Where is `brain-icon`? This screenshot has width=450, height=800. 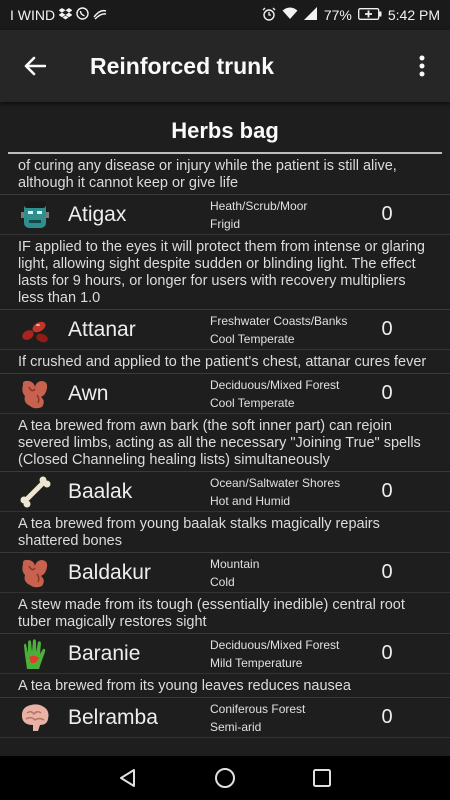
brain-icon is located at coordinates (35, 717).